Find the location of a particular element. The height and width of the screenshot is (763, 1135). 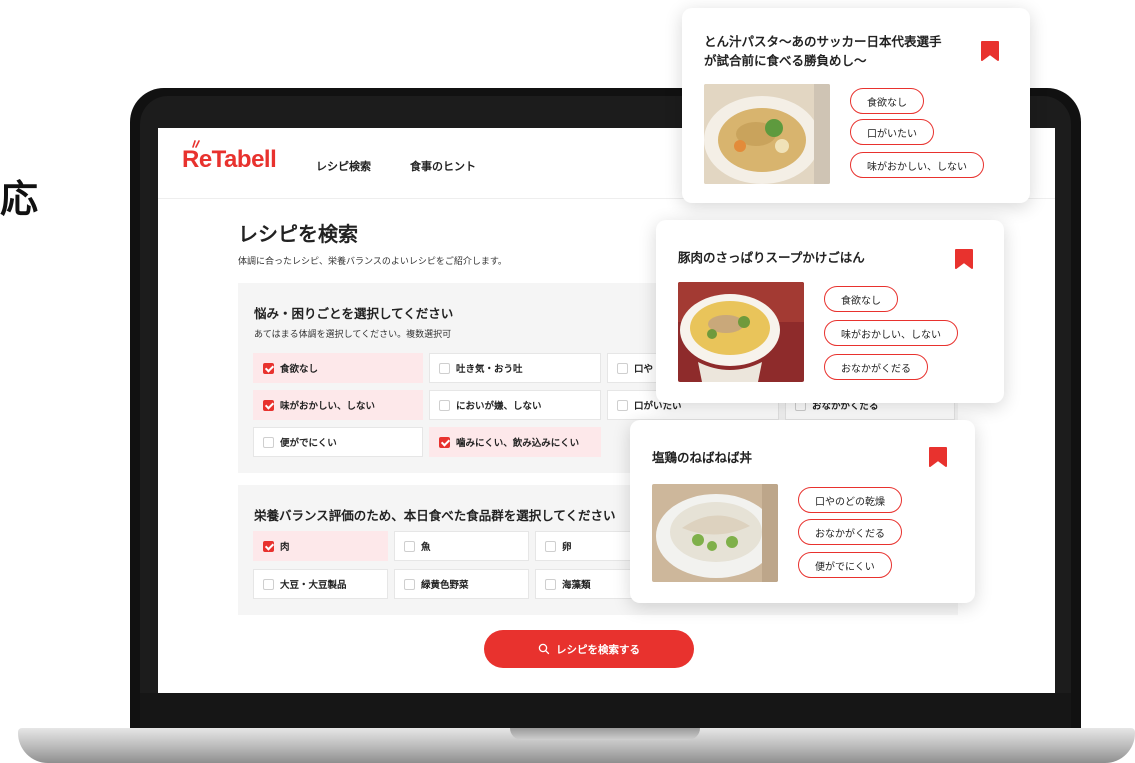

option-constipation: 便がでにくい is located at coordinates (338, 442).